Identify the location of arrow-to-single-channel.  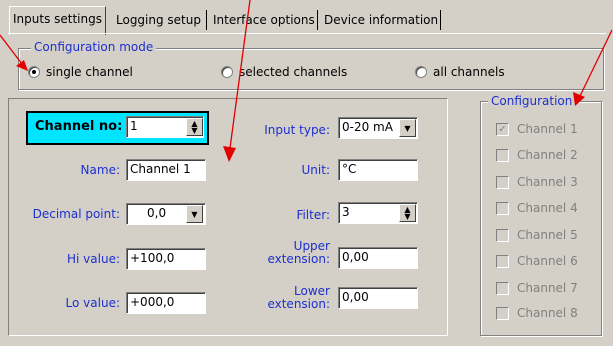
(11, 49).